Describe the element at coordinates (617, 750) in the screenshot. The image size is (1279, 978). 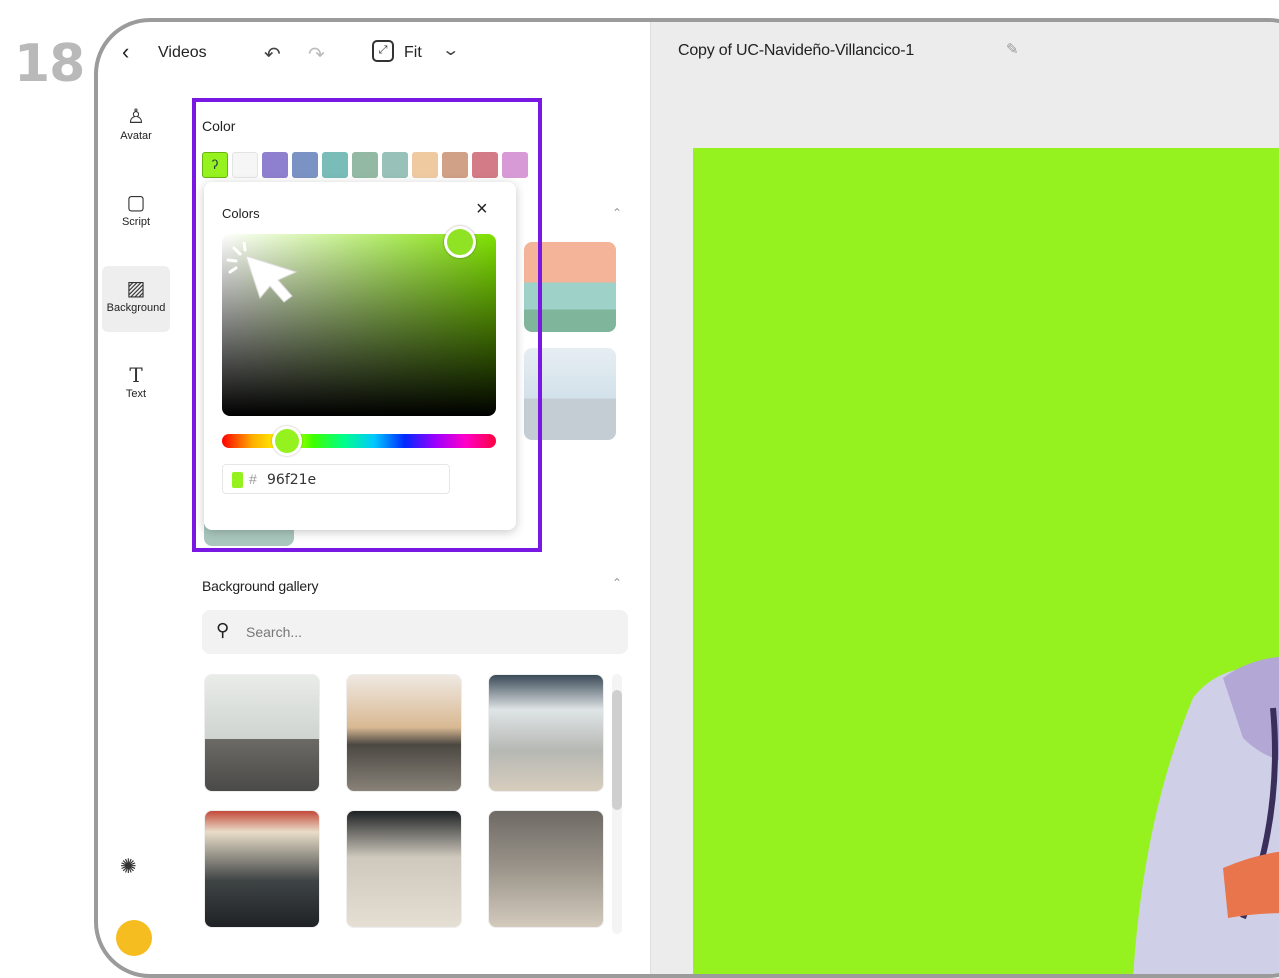
I see `gallery-scrollbar-thumb` at that location.